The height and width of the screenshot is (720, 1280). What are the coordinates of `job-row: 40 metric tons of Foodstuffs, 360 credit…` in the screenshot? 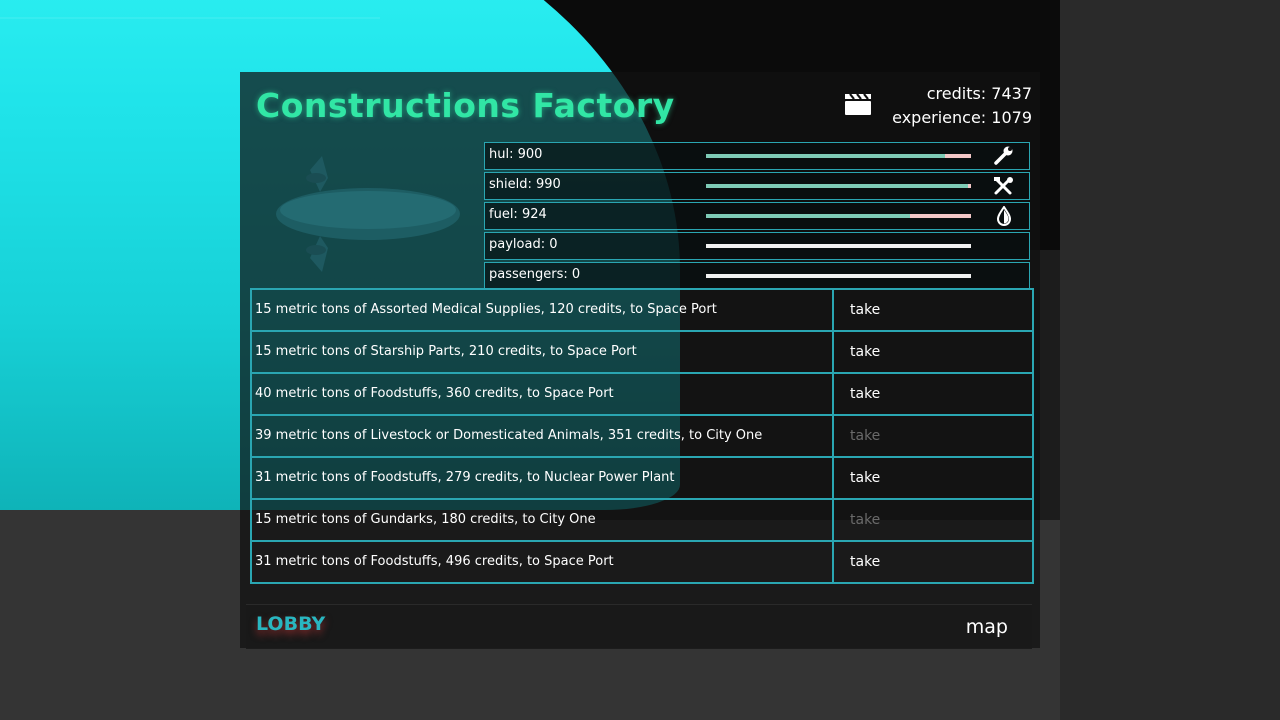 It's located at (642, 395).